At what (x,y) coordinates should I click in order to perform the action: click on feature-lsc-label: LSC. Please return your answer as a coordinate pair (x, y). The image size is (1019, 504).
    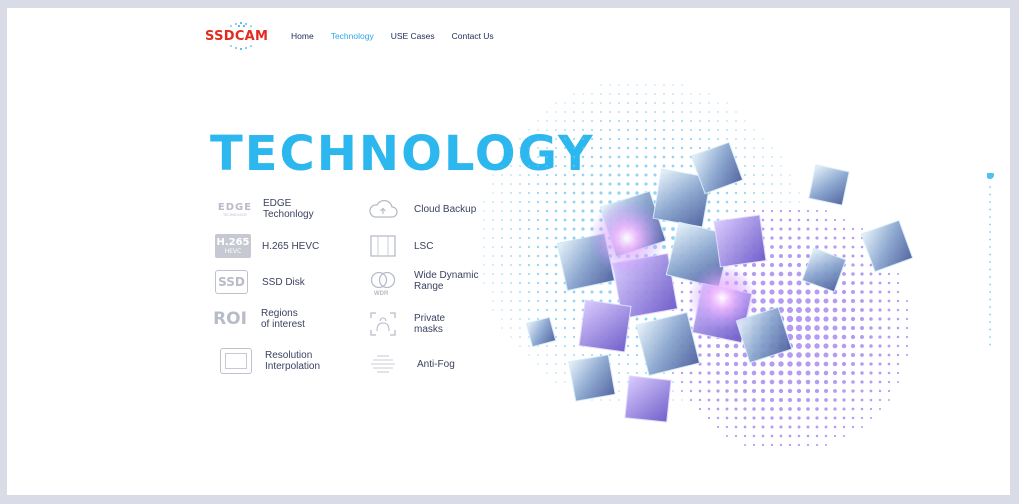
    Looking at the image, I should click on (423, 246).